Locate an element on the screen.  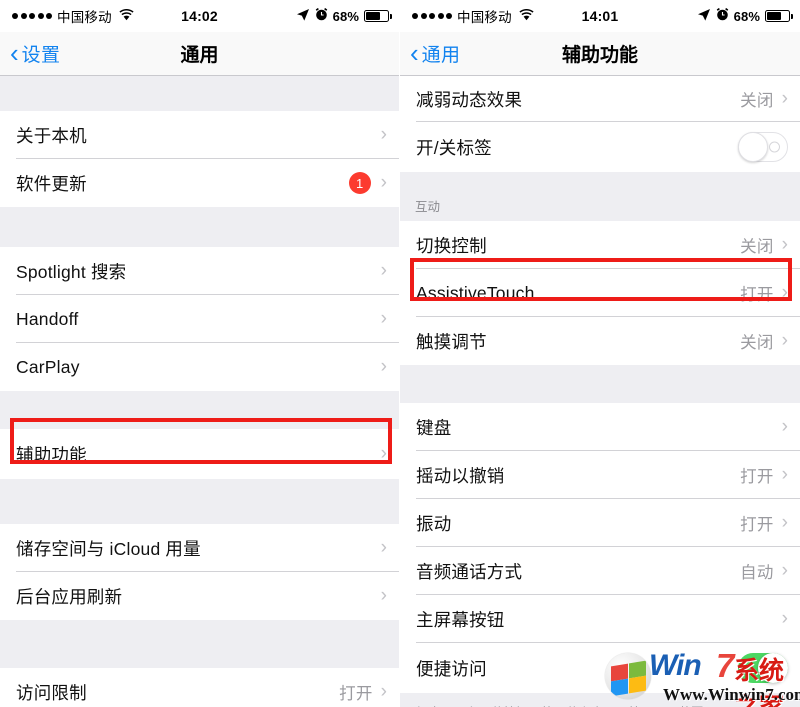
back-button-general: ‹ 通用 is located at coordinates (435, 53).